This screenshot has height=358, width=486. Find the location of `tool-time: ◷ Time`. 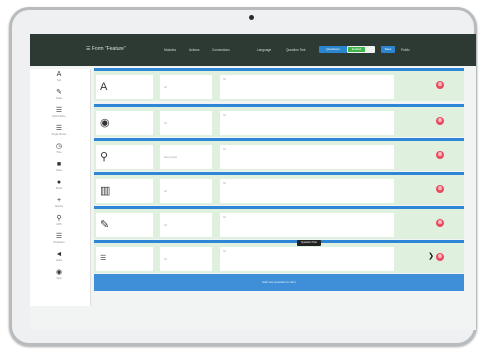

tool-time: ◷ Time is located at coordinates (59, 151).